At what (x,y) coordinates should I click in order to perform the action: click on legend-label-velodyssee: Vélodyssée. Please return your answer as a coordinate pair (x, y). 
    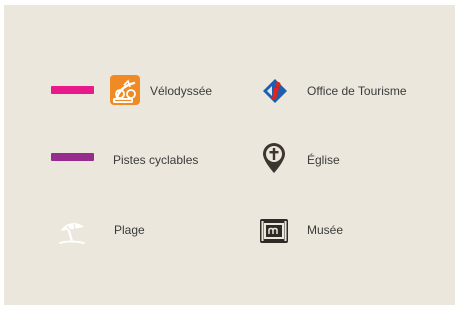
    Looking at the image, I should click on (181, 91).